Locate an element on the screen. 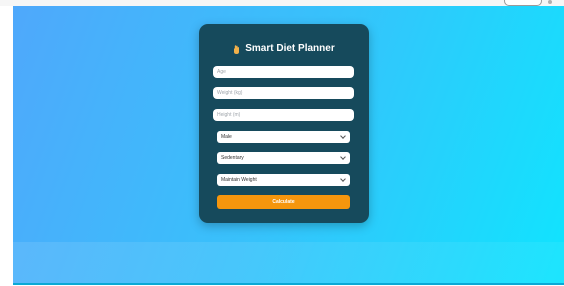 Image resolution: width=564 pixels, height=286 pixels. footer-band is located at coordinates (288, 263).